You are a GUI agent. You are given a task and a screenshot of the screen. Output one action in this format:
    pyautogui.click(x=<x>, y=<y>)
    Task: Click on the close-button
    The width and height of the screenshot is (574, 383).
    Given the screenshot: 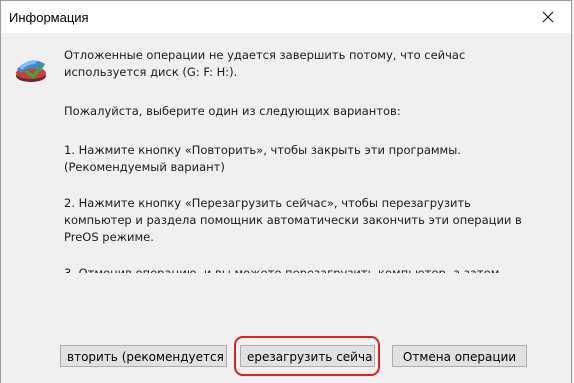 What is the action you would take?
    pyautogui.click(x=548, y=17)
    